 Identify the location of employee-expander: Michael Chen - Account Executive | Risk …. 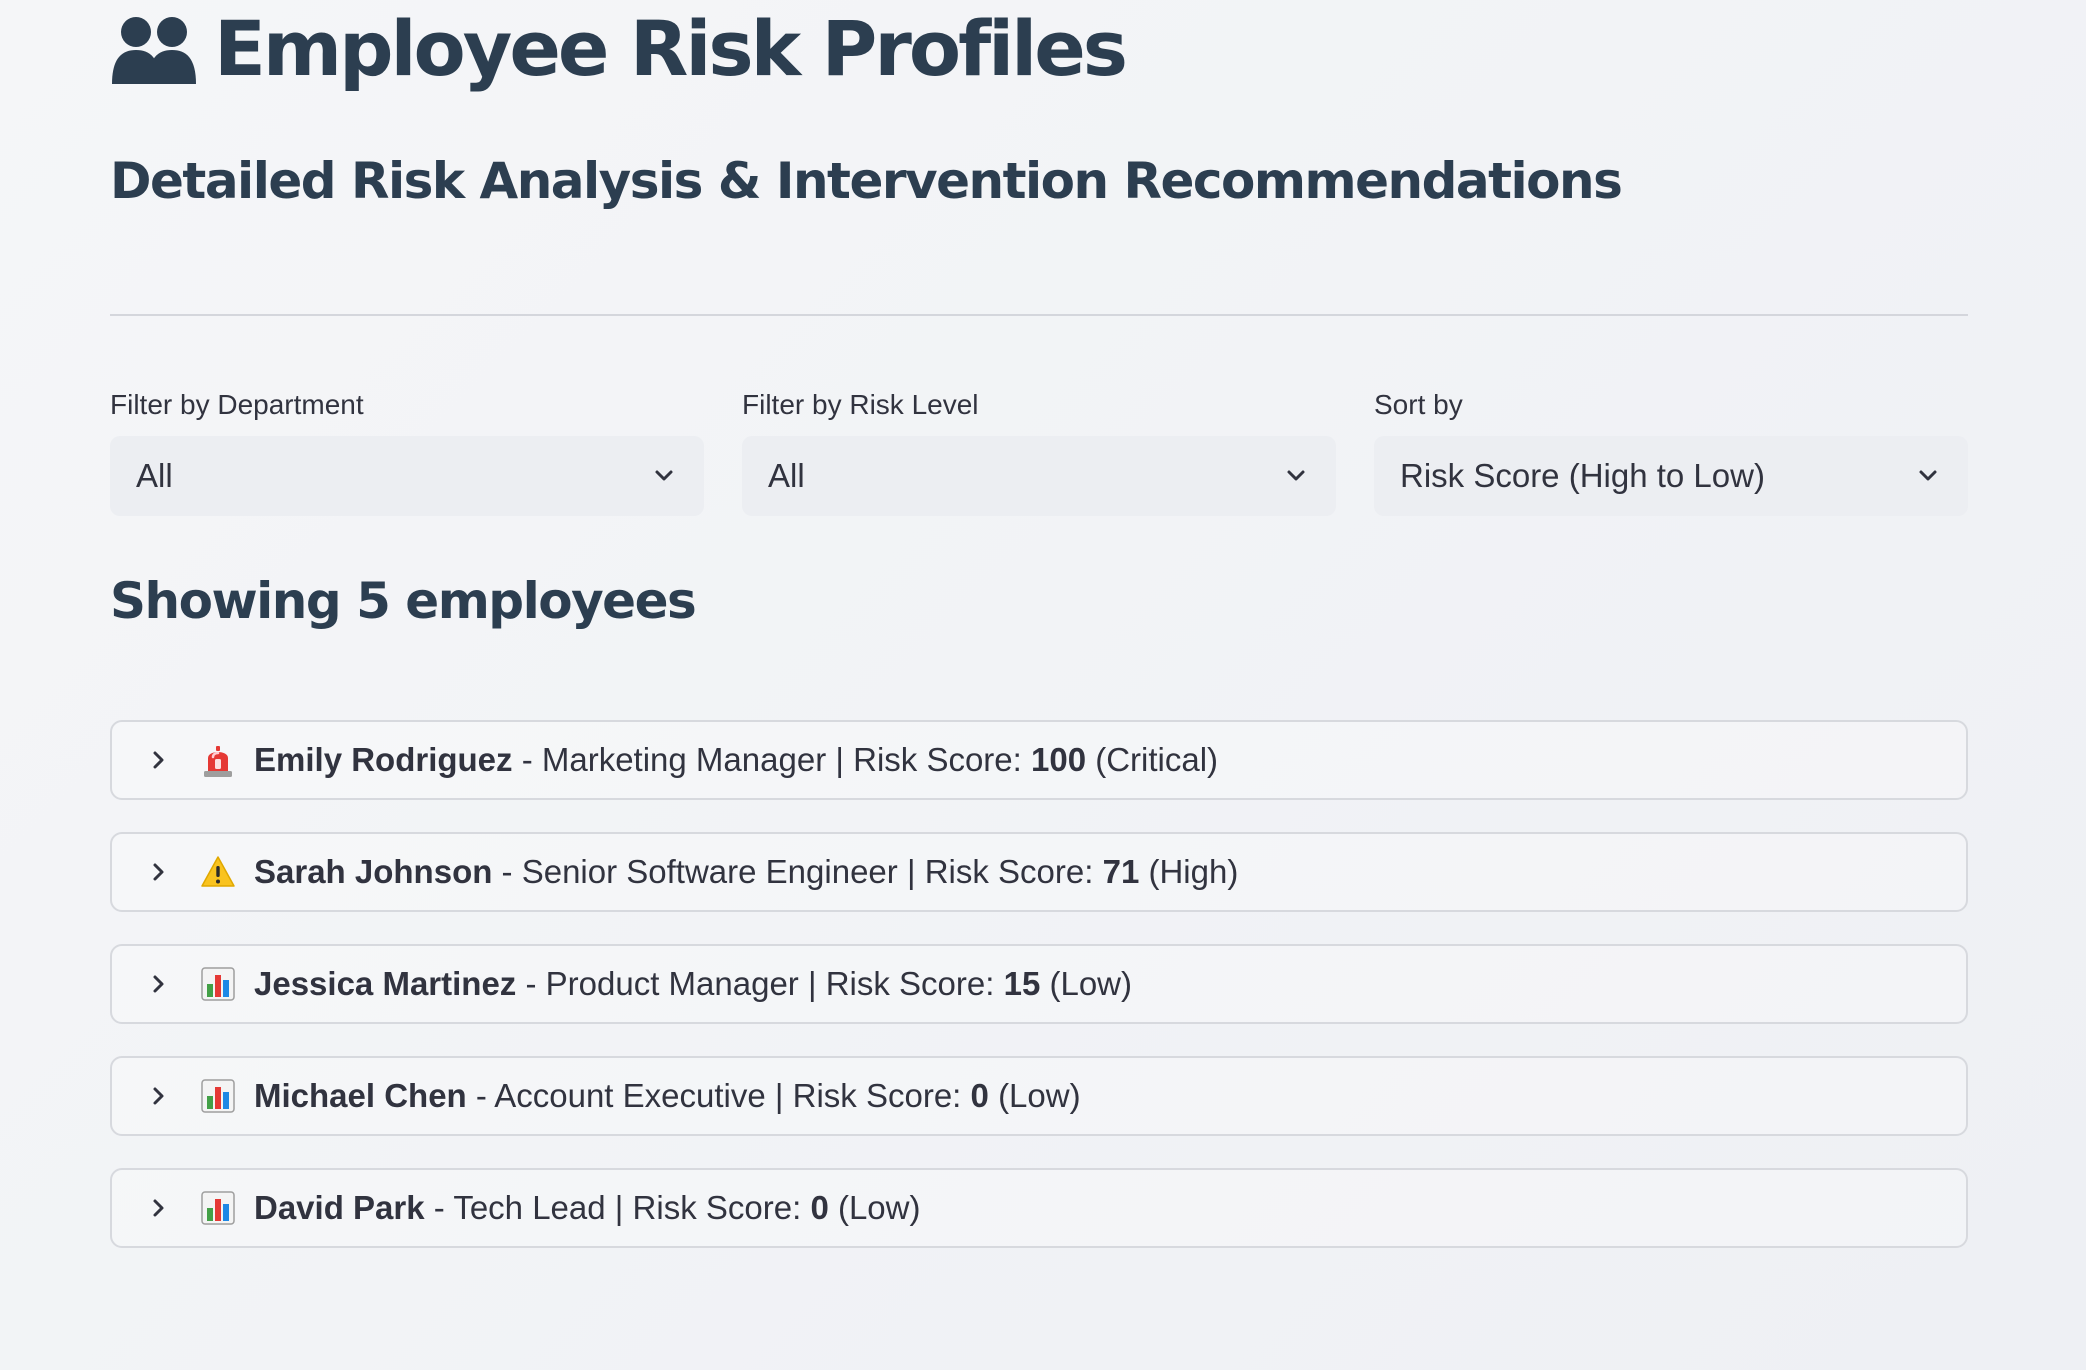
(1039, 1096).